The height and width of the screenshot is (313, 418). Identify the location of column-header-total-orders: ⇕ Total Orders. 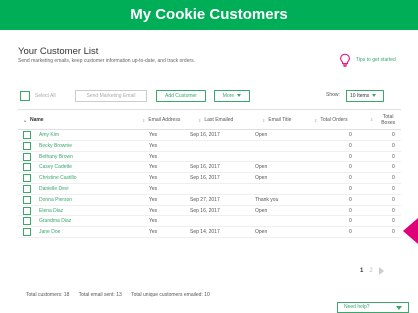
(331, 120).